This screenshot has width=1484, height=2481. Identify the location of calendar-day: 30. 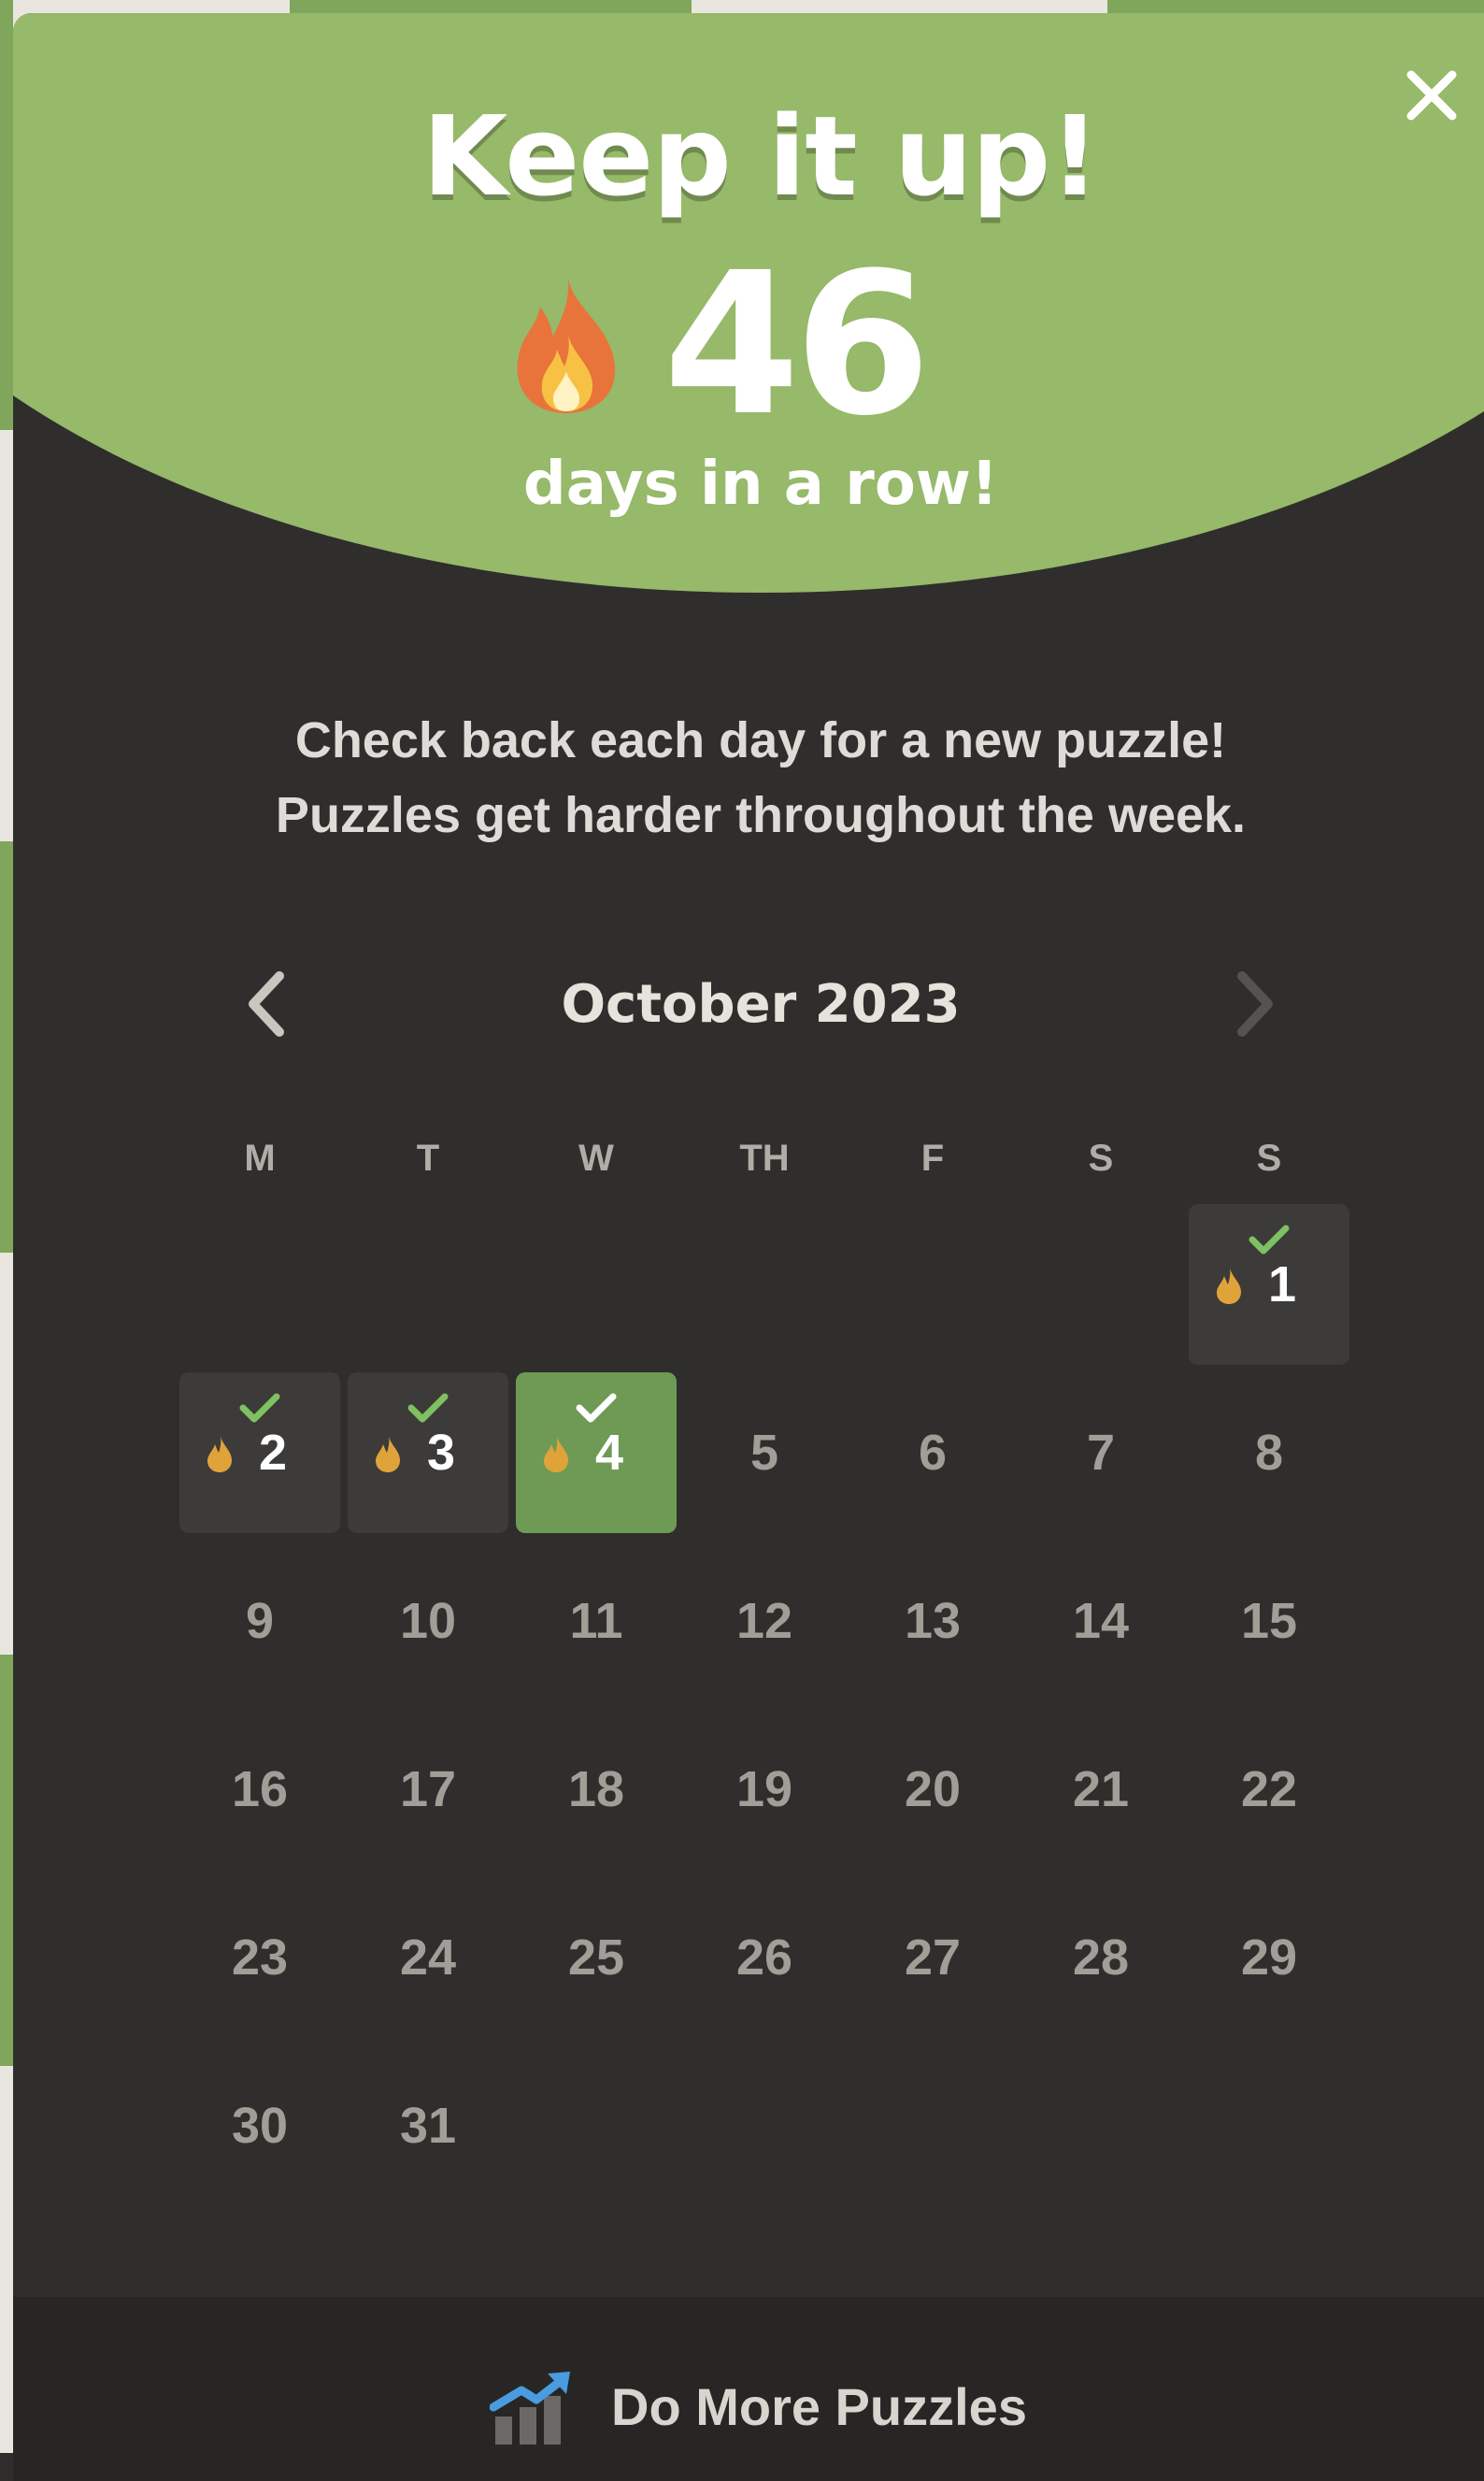
(260, 2126).